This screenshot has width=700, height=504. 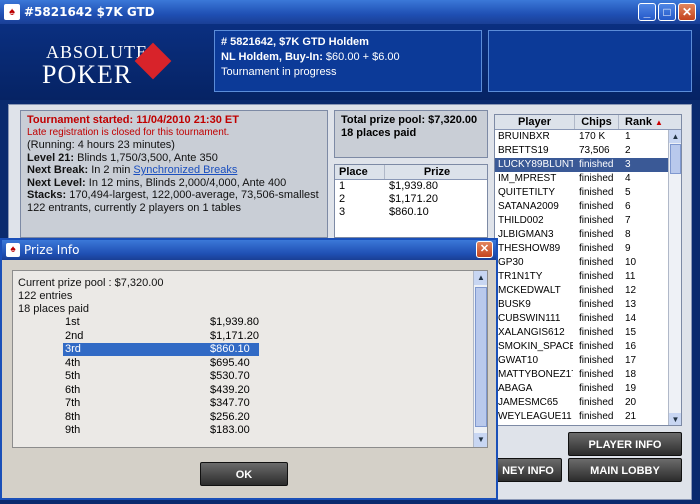 What do you see at coordinates (588, 305) in the screenshot?
I see `table-row: BUSK9 finished 13` at bounding box center [588, 305].